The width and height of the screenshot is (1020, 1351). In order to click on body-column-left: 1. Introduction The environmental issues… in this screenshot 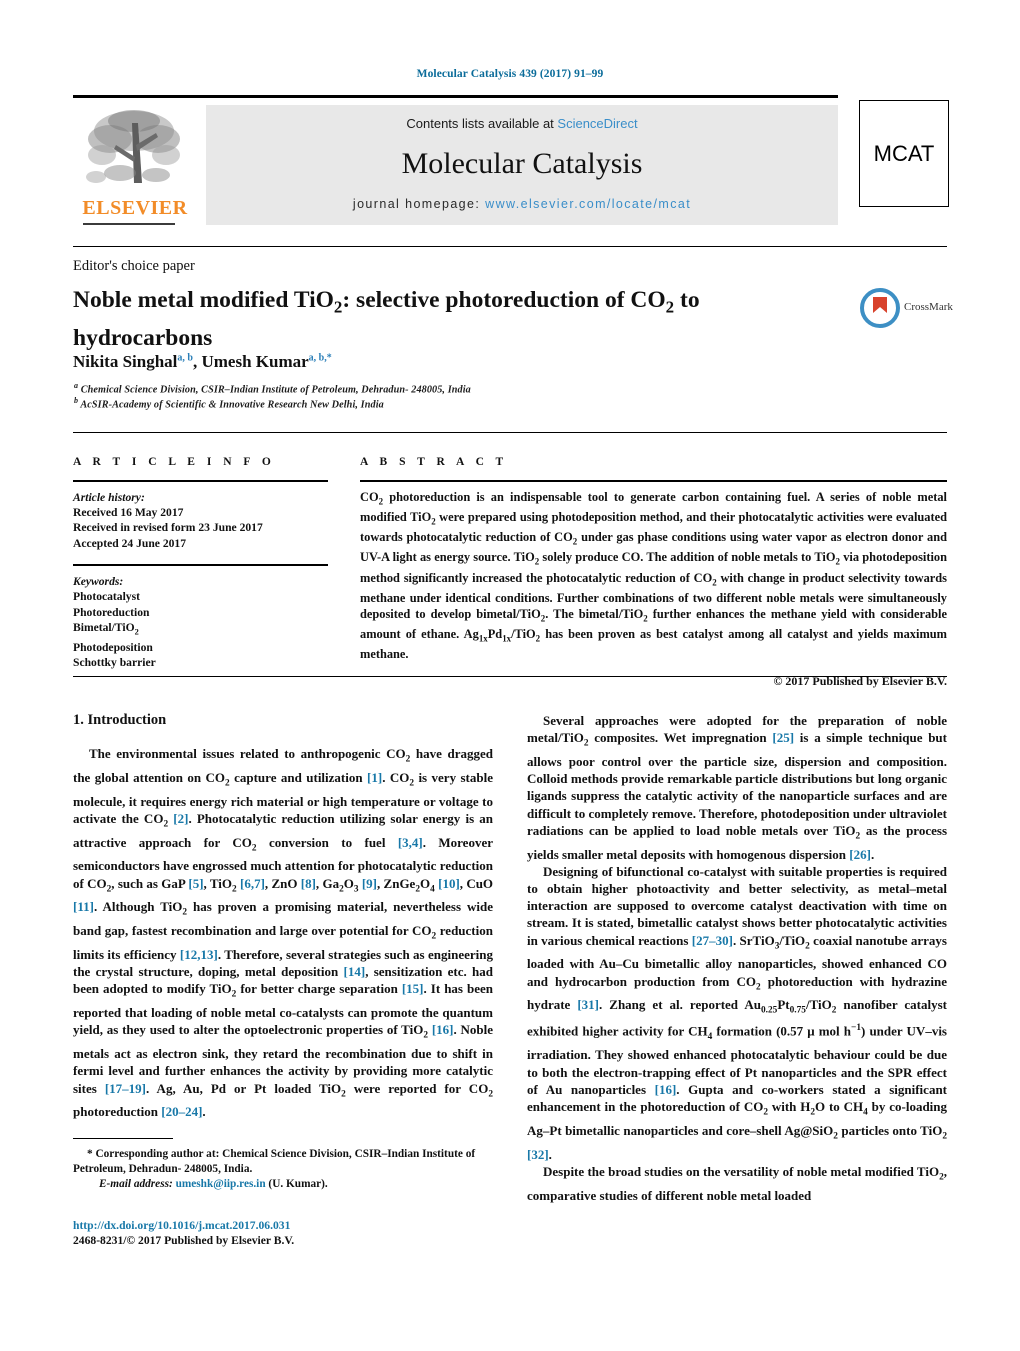, I will do `click(283, 916)`.